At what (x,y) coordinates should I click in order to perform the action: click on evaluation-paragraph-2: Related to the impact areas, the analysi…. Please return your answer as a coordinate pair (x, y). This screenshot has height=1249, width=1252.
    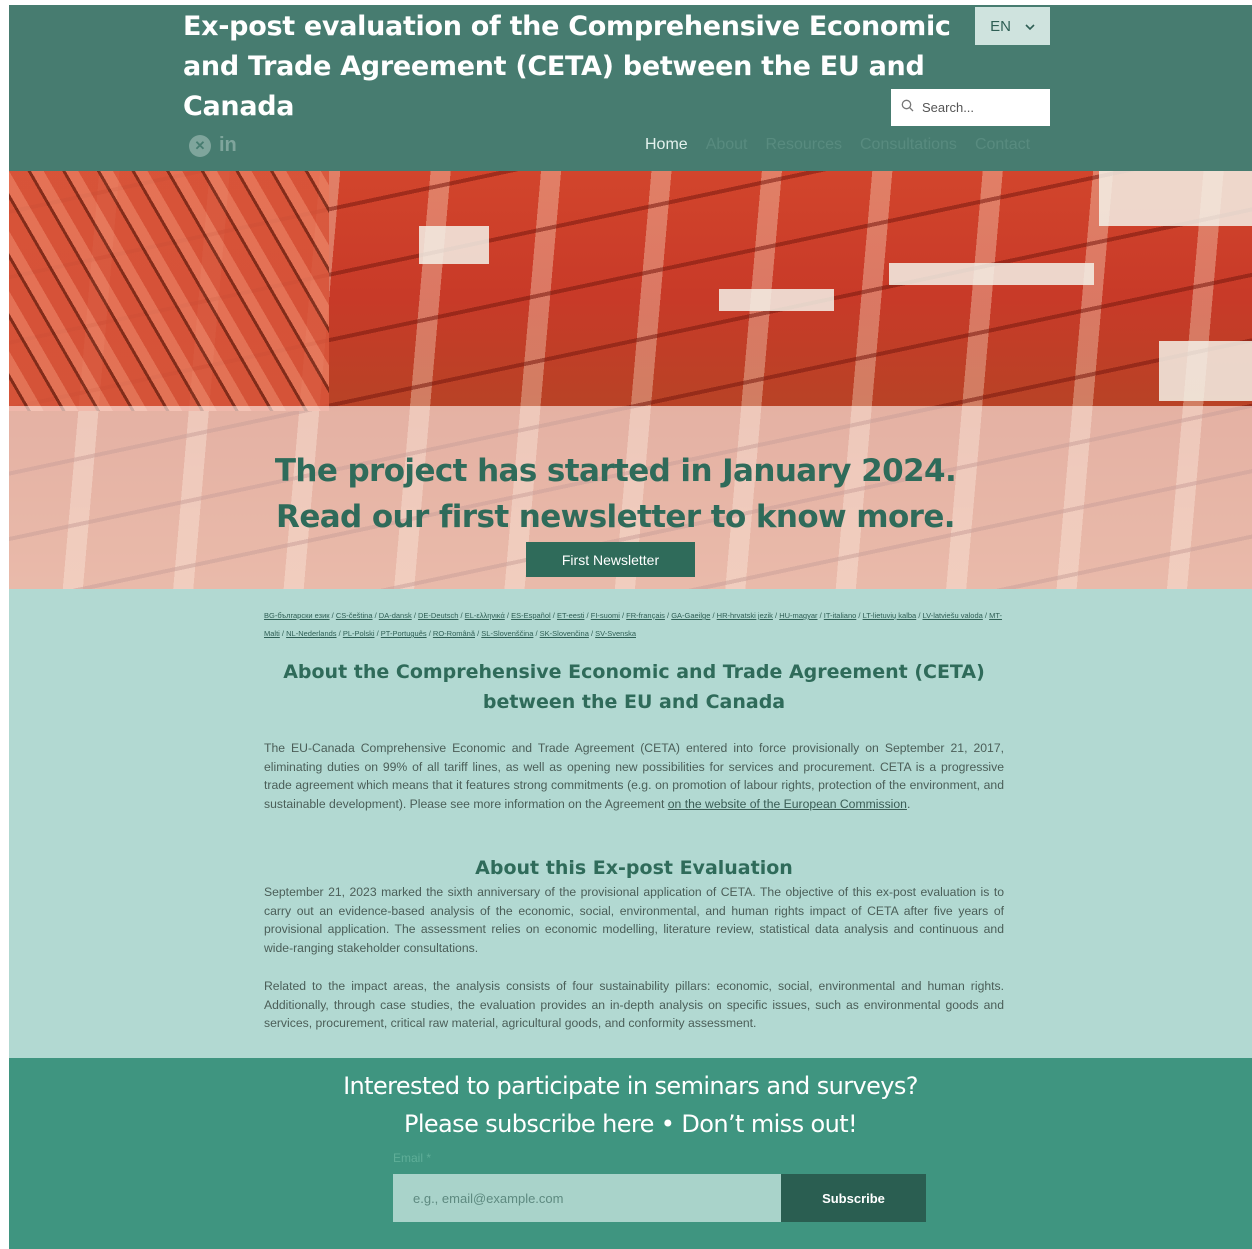
    Looking at the image, I should click on (634, 1004).